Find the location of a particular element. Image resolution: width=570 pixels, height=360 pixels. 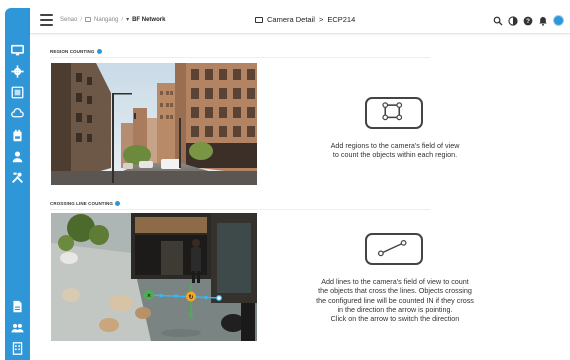

crossing-line-camera-image: × ↻ is located at coordinates (154, 277).